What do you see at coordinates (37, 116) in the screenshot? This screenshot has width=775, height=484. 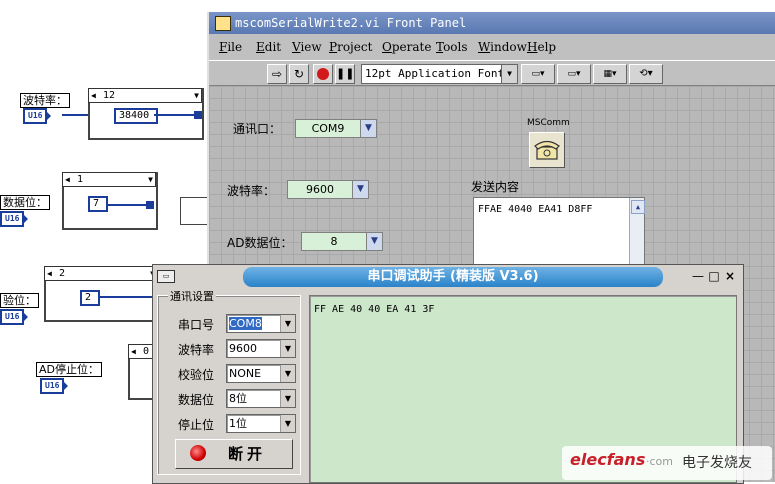 I see `diagram-baud-u16: U16` at bounding box center [37, 116].